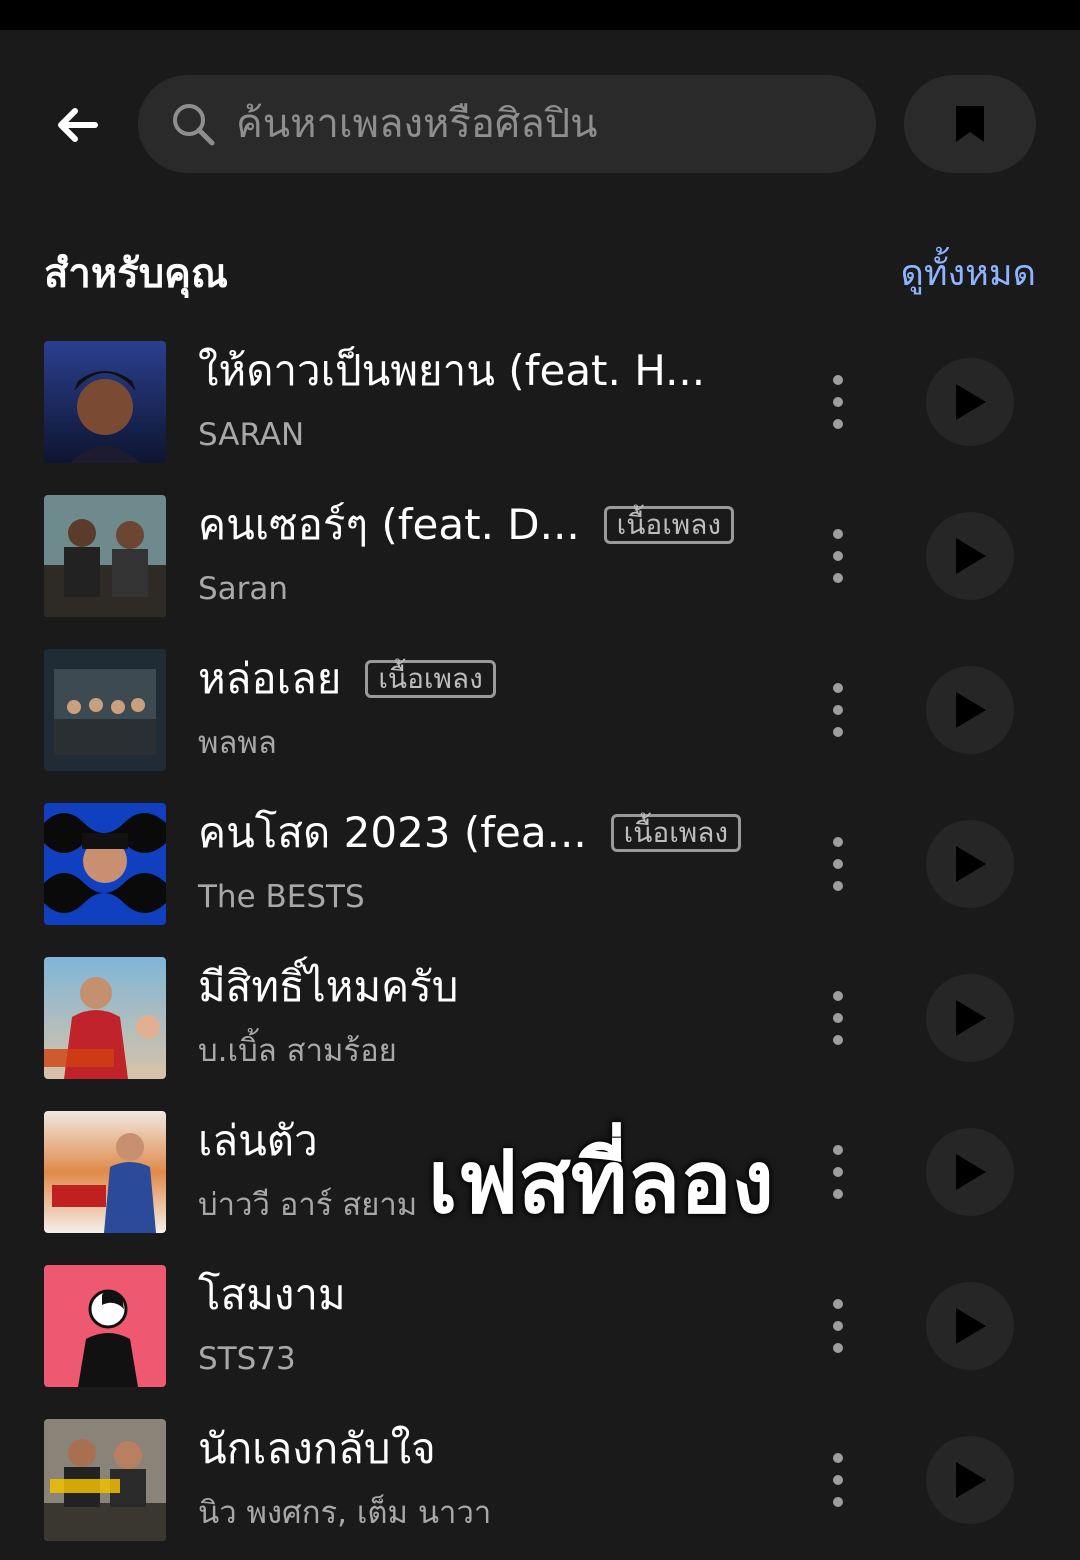 Image resolution: width=1080 pixels, height=1560 pixels. What do you see at coordinates (328, 986) in the screenshot?
I see `song-title: มีสิทธิ์ไหมครับ` at bounding box center [328, 986].